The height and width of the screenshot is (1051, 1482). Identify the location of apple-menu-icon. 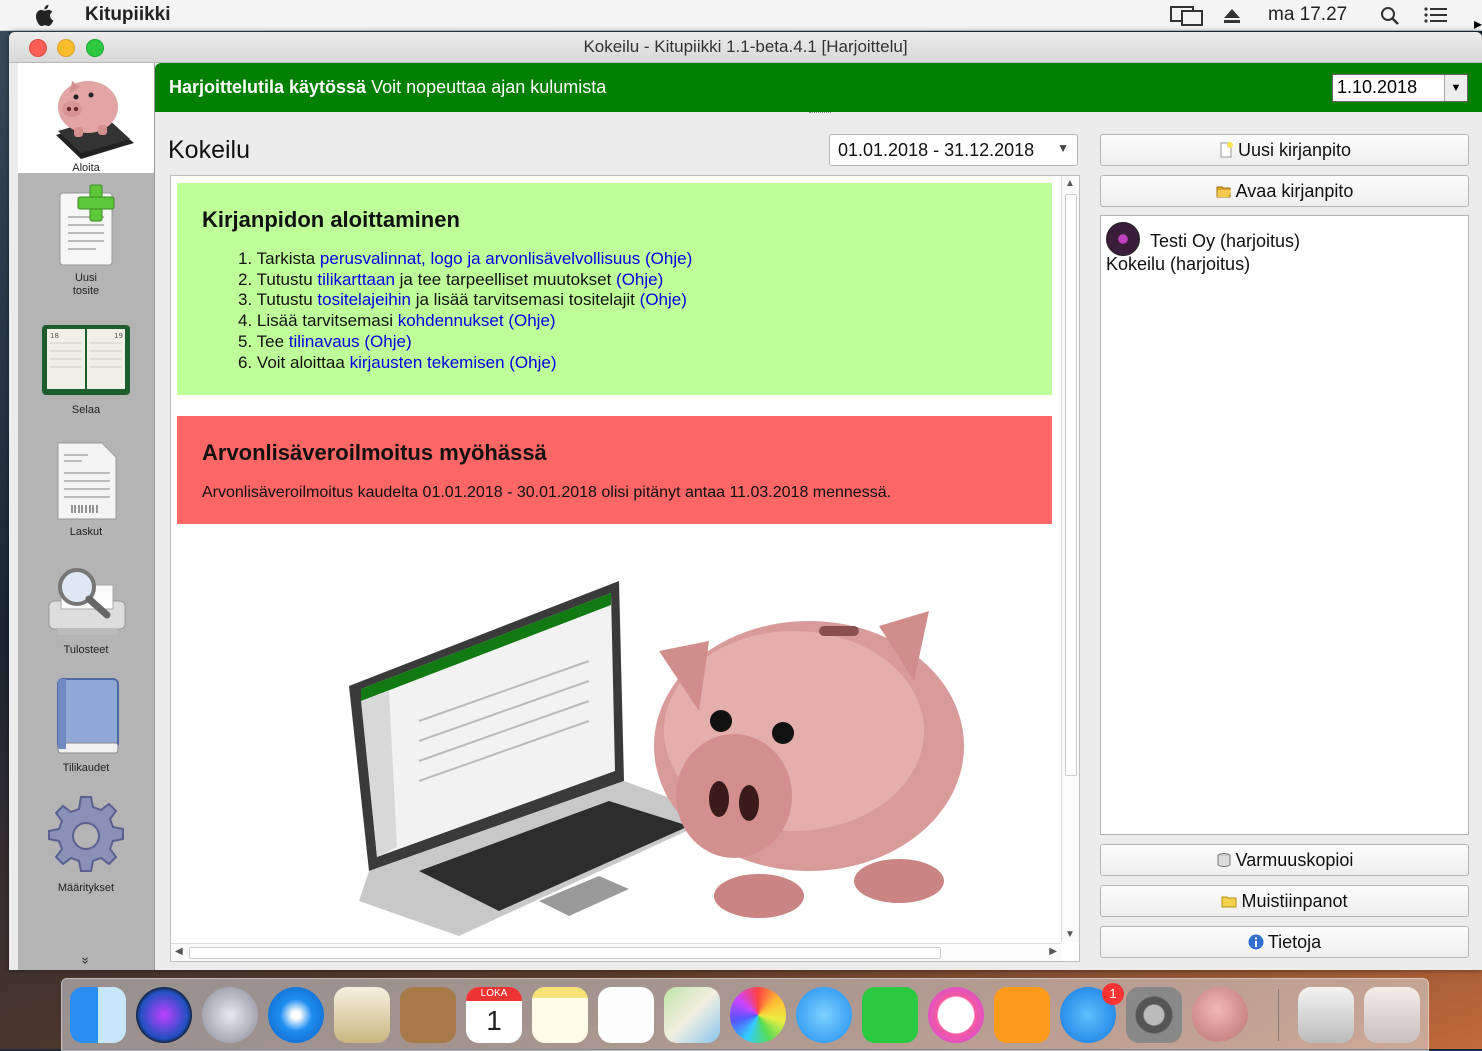
(45, 18).